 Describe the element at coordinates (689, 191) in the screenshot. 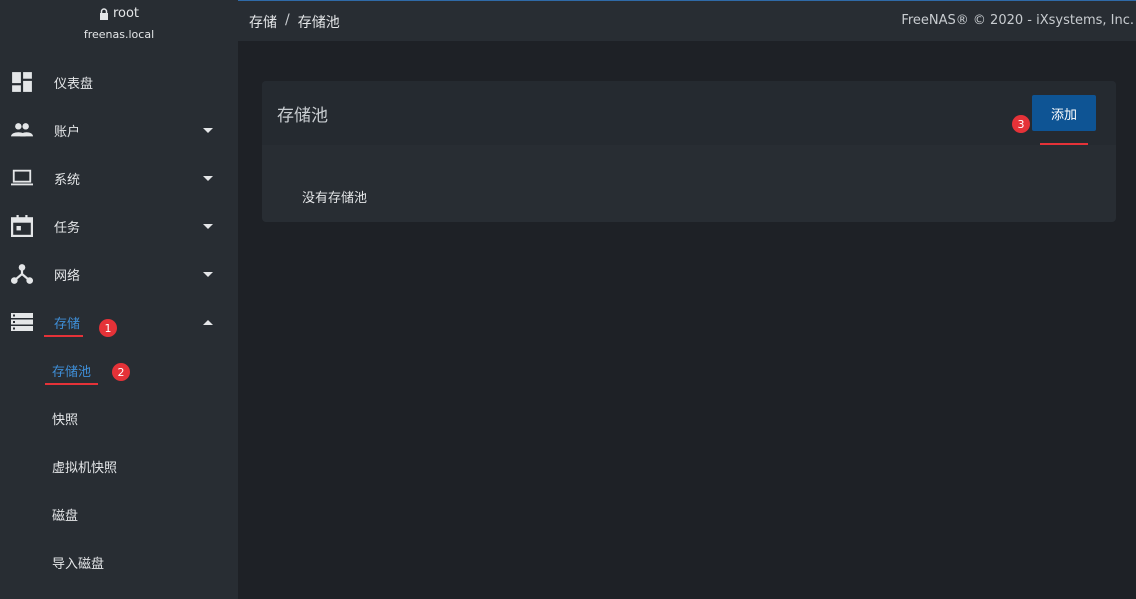

I see `empty-state-row: 没有存储池` at that location.